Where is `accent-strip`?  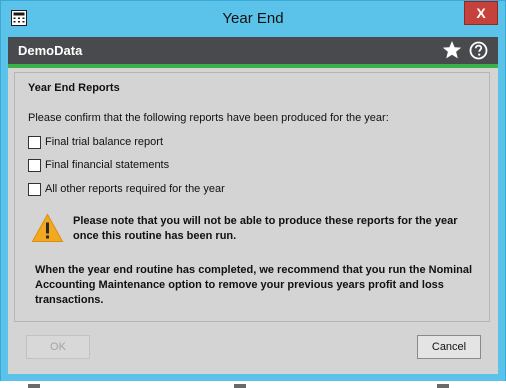
accent-strip is located at coordinates (253, 66).